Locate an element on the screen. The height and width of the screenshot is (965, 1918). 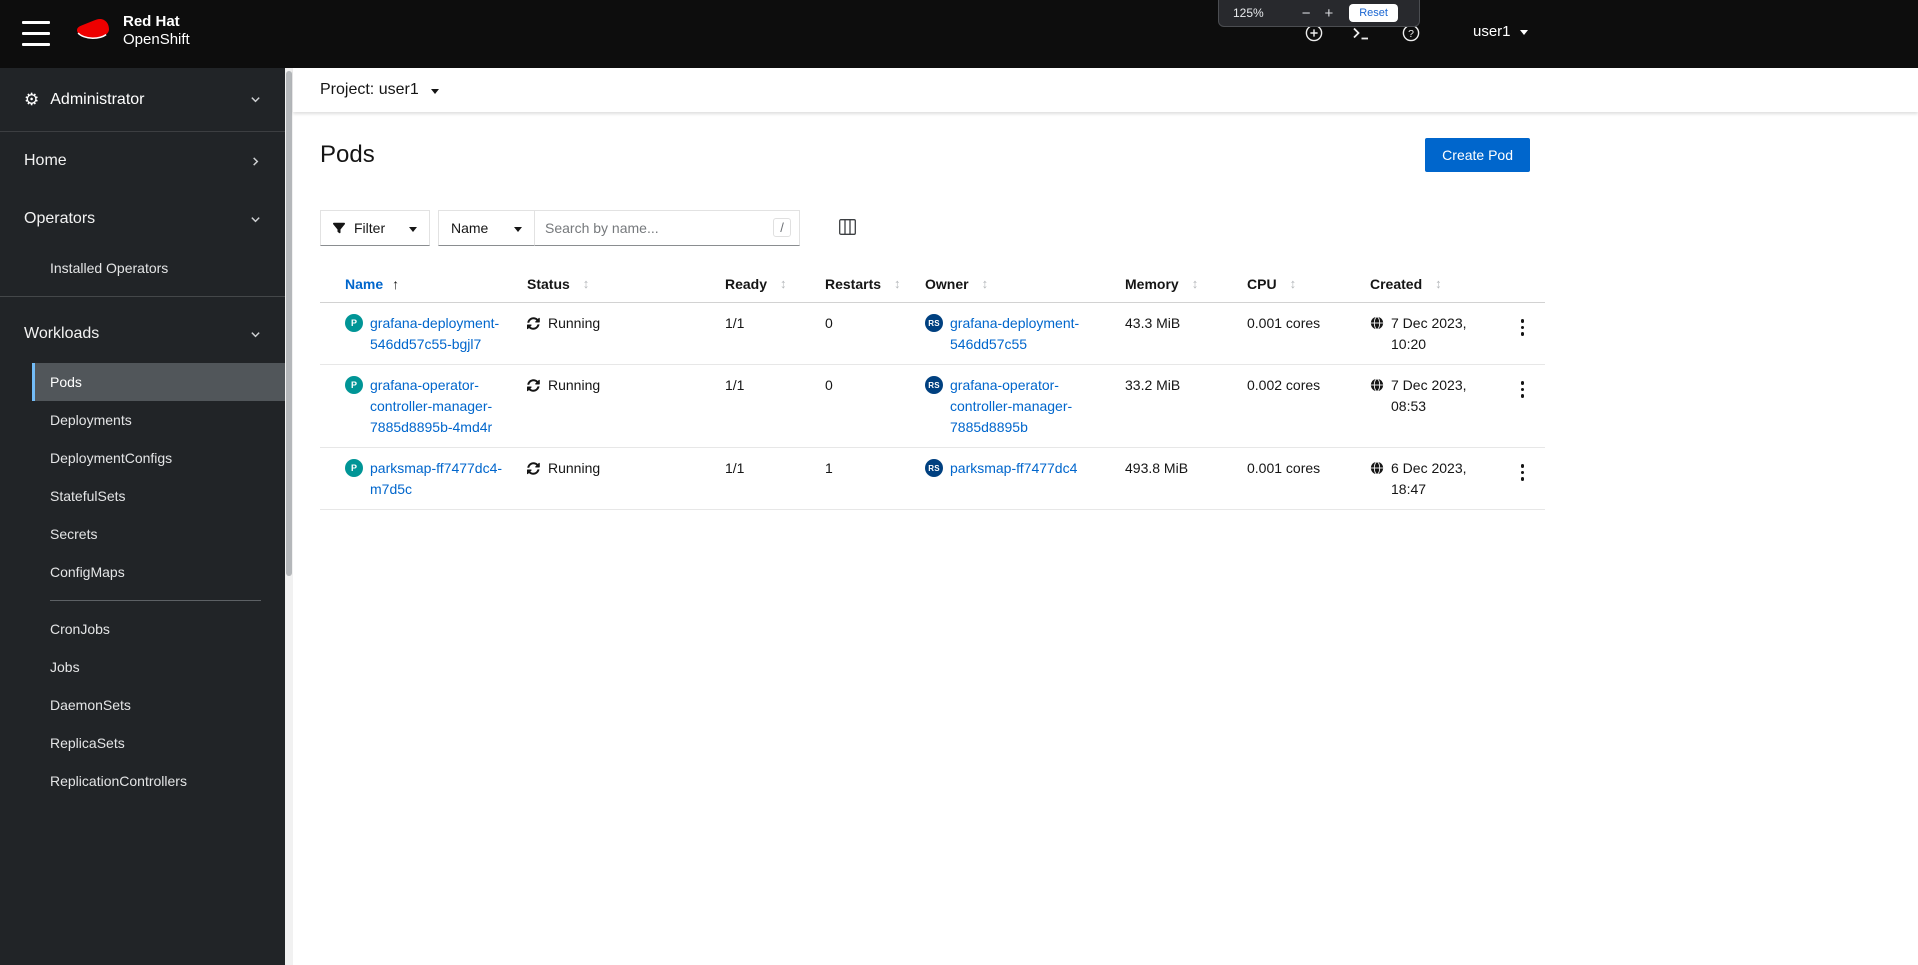
help-button: ? is located at coordinates (1411, 34).